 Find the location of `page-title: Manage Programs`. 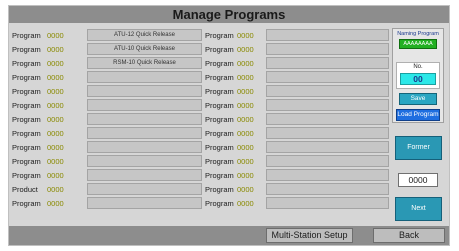

page-title: Manage Programs is located at coordinates (229, 14).